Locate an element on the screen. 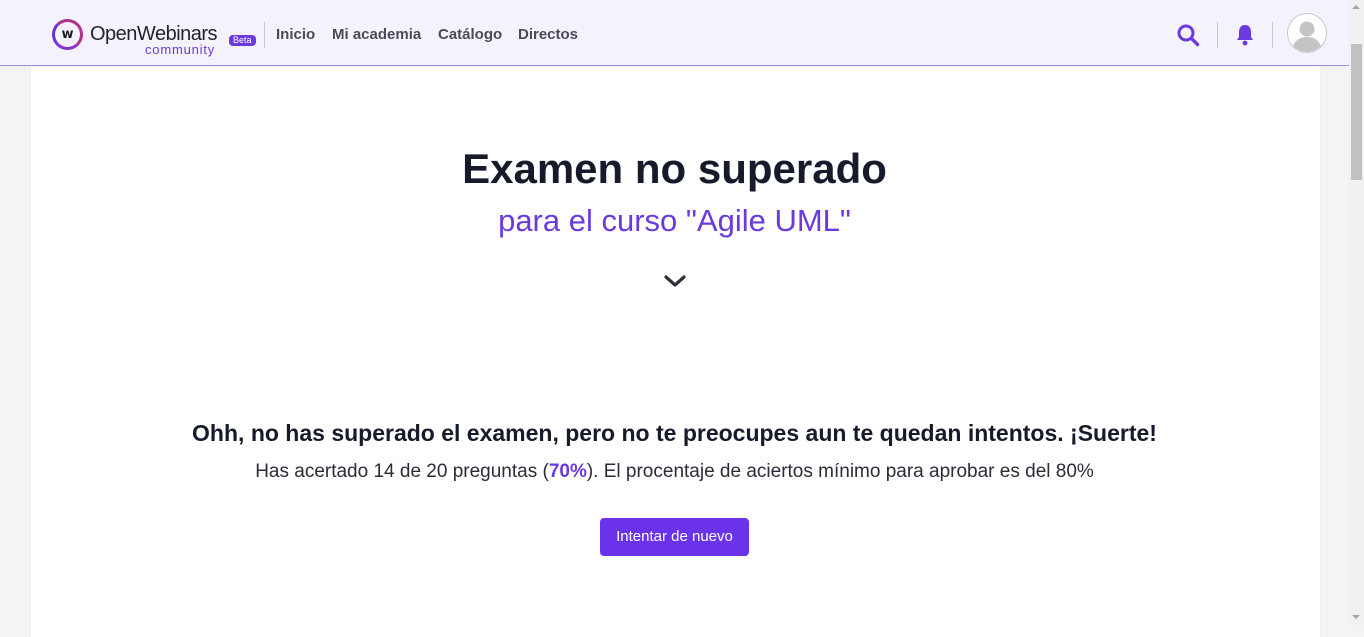 The image size is (1364, 637). scroll-down-arrow-icon is located at coordinates (1356, 617).